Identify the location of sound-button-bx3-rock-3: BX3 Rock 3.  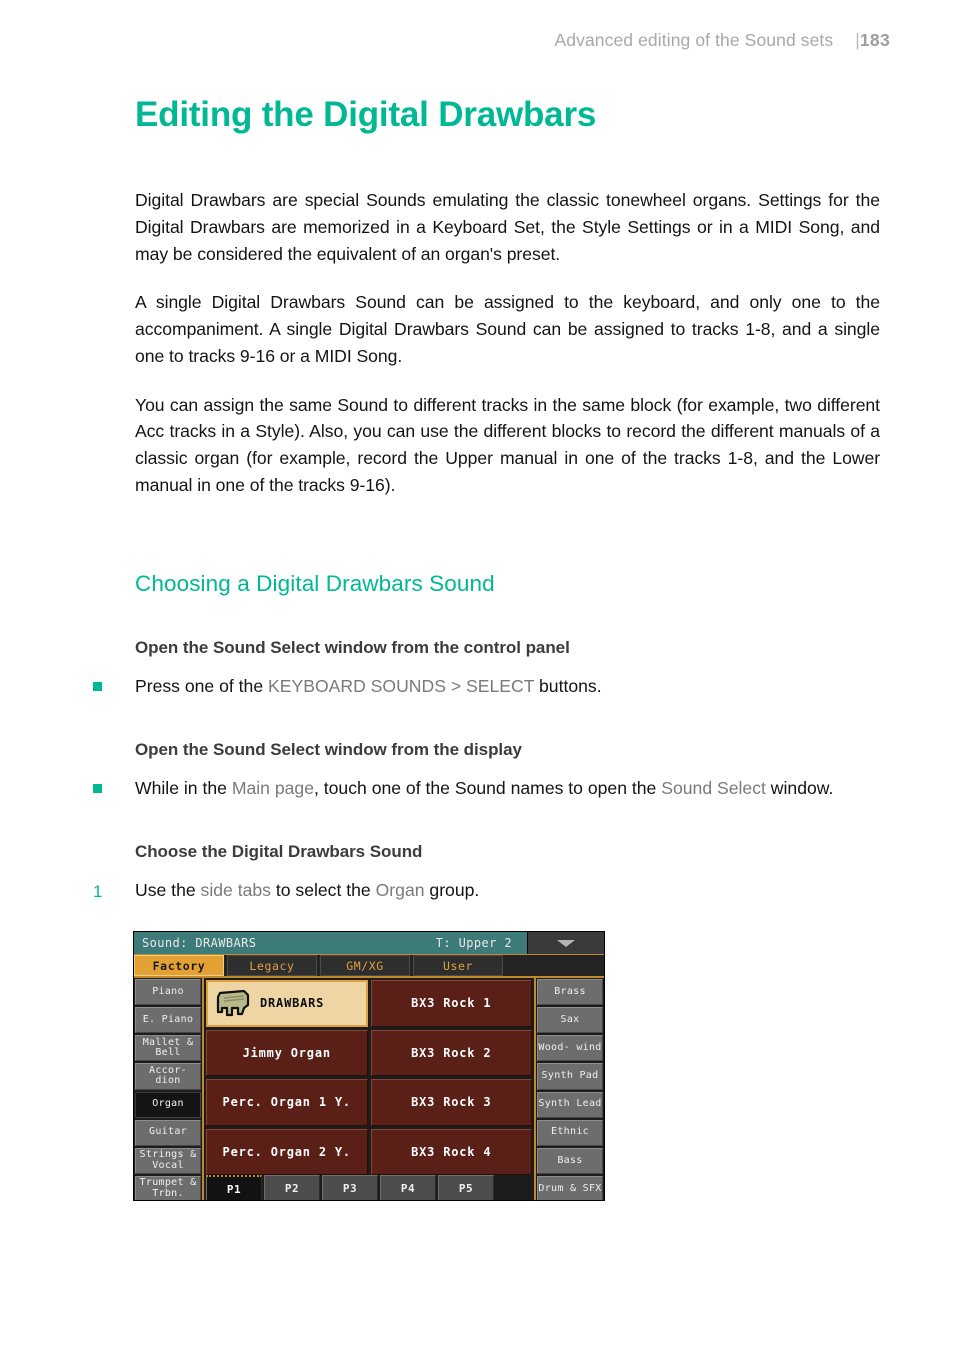
(451, 1102).